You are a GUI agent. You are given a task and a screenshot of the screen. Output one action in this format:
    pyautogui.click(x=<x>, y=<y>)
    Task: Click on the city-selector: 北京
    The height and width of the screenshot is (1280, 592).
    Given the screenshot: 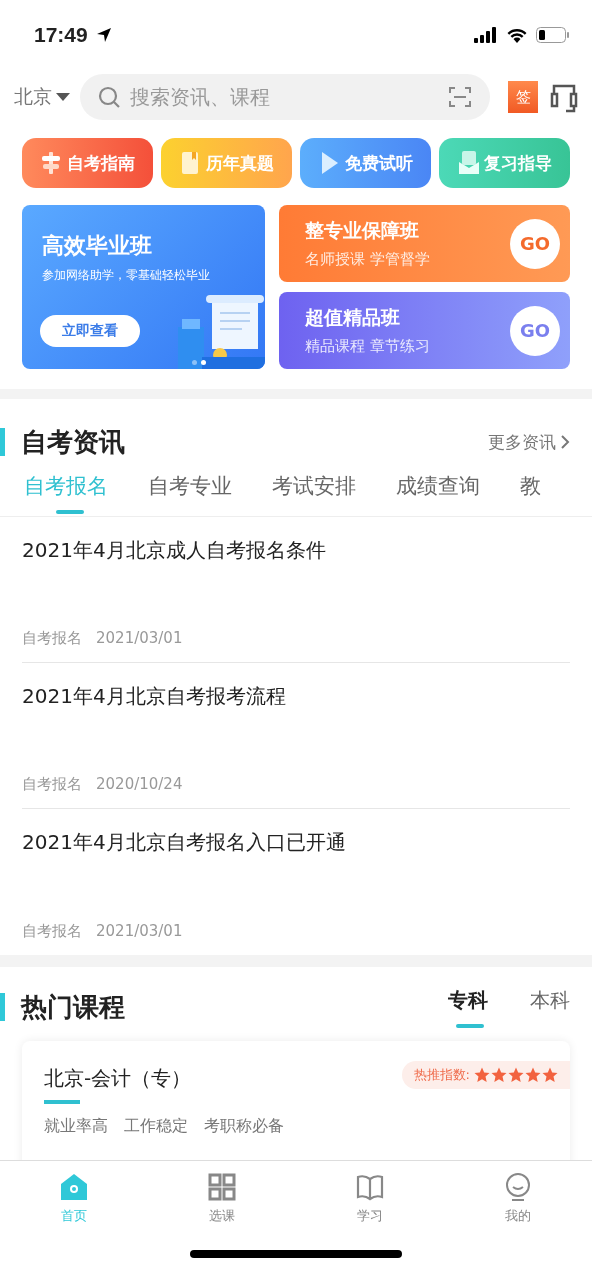 What is the action you would take?
    pyautogui.click(x=42, y=97)
    